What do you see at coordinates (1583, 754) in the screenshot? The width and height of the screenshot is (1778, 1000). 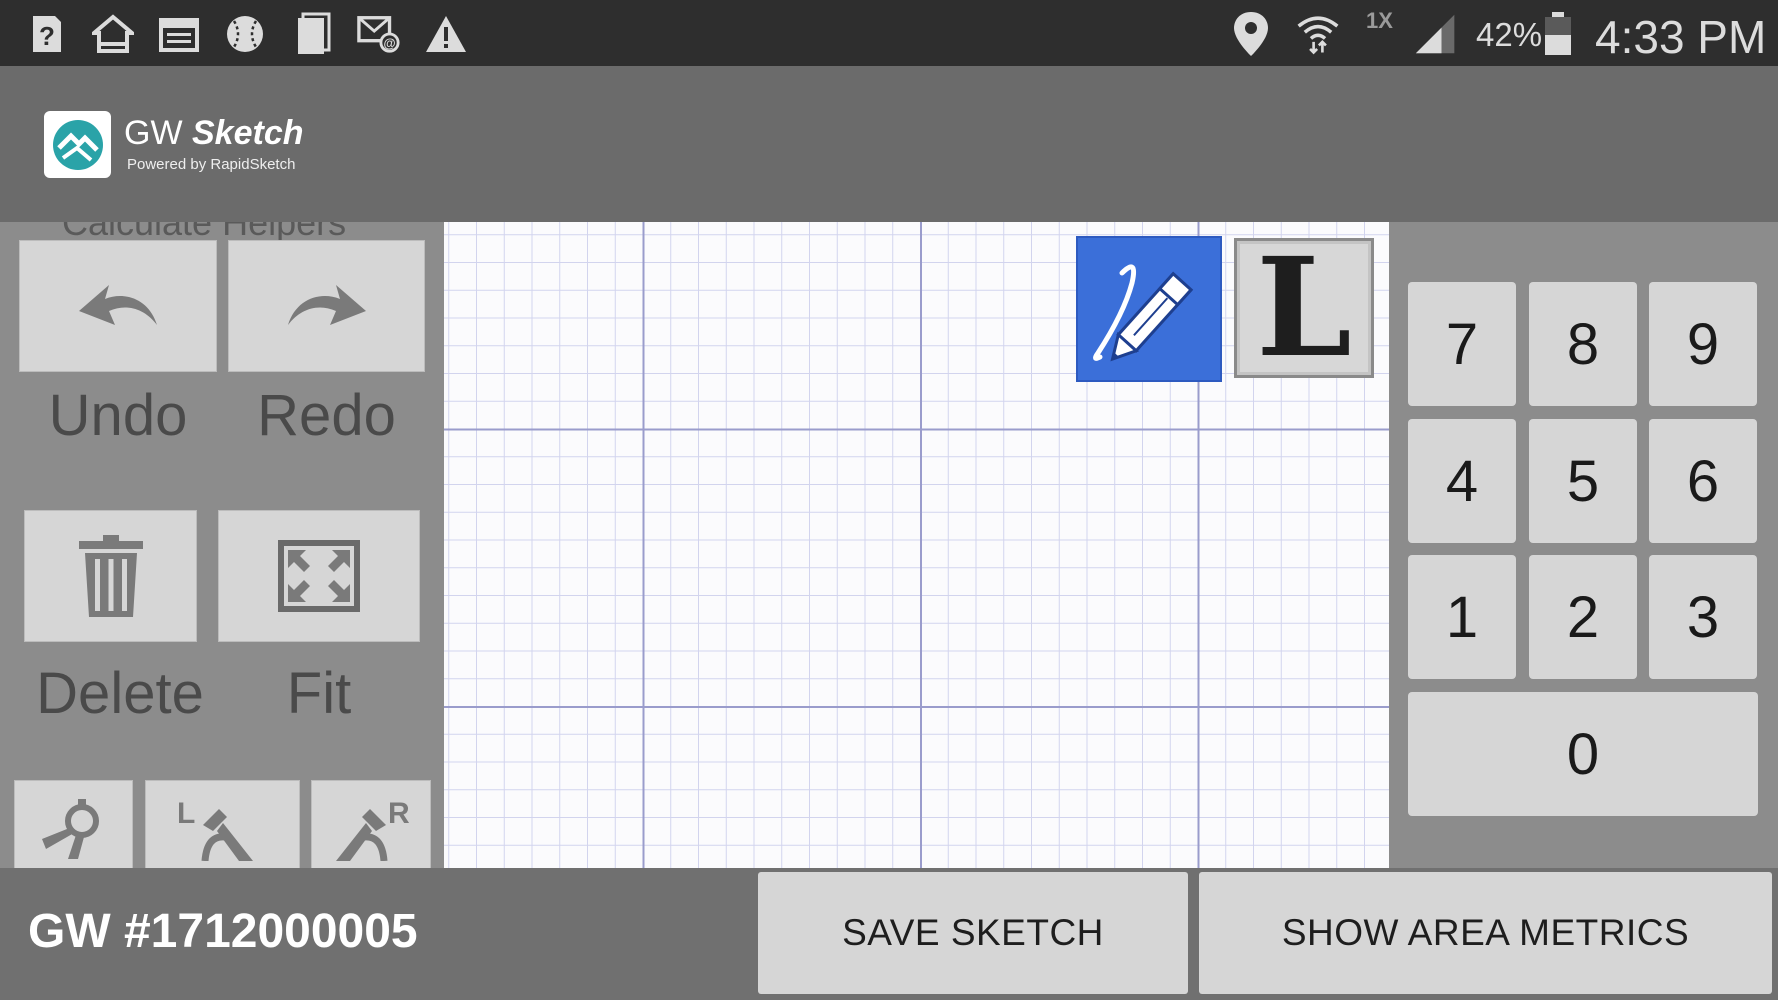 I see `key-0: 0` at bounding box center [1583, 754].